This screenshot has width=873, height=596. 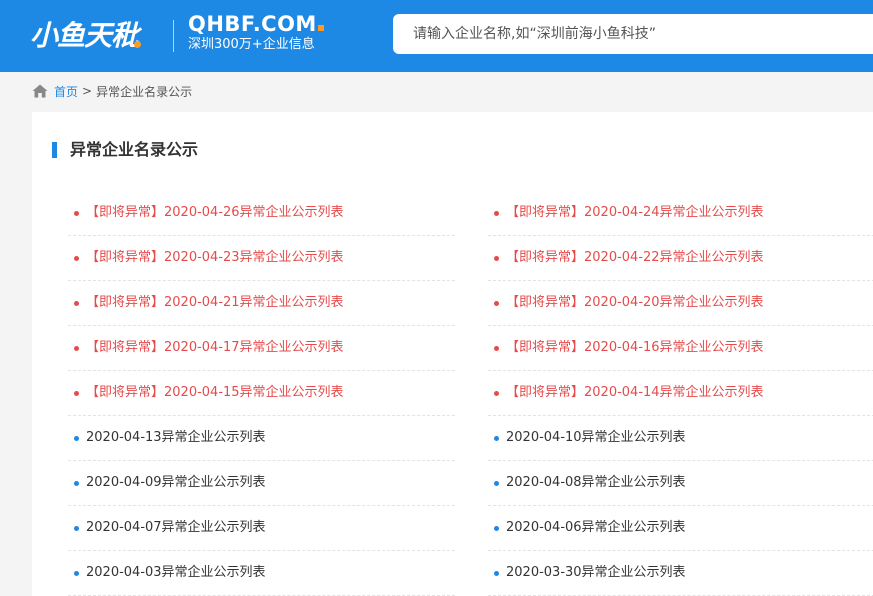 What do you see at coordinates (138, 44) in the screenshot?
I see `logo-dot-icon` at bounding box center [138, 44].